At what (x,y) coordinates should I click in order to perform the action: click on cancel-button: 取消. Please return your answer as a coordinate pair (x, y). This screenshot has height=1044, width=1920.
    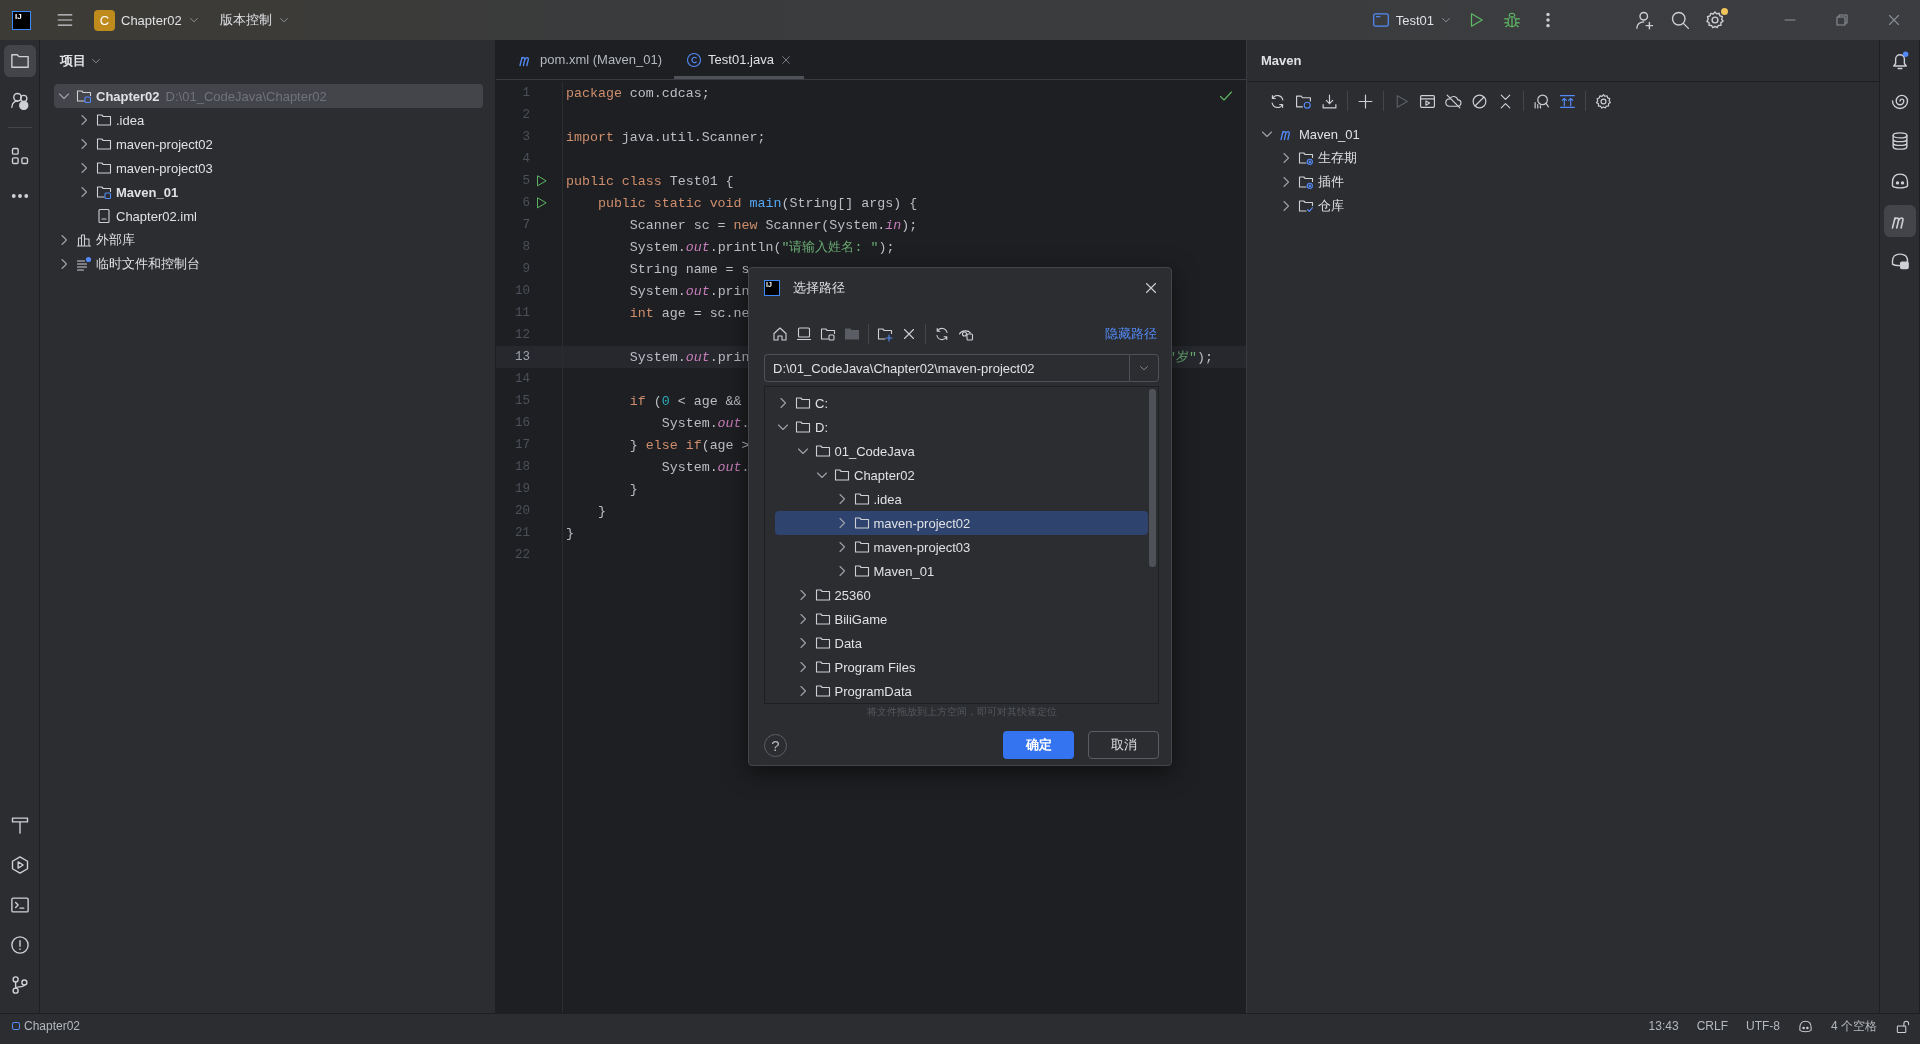
    Looking at the image, I should click on (1123, 745).